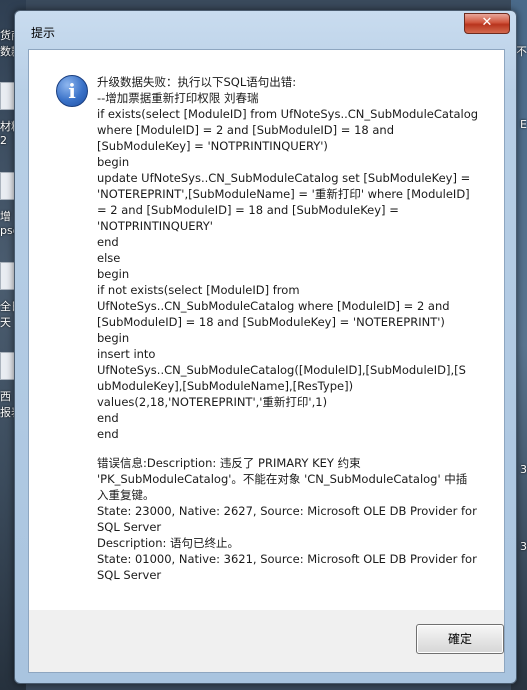 Image resolution: width=527 pixels, height=690 pixels. I want to click on ok-button: 確定, so click(460, 639).